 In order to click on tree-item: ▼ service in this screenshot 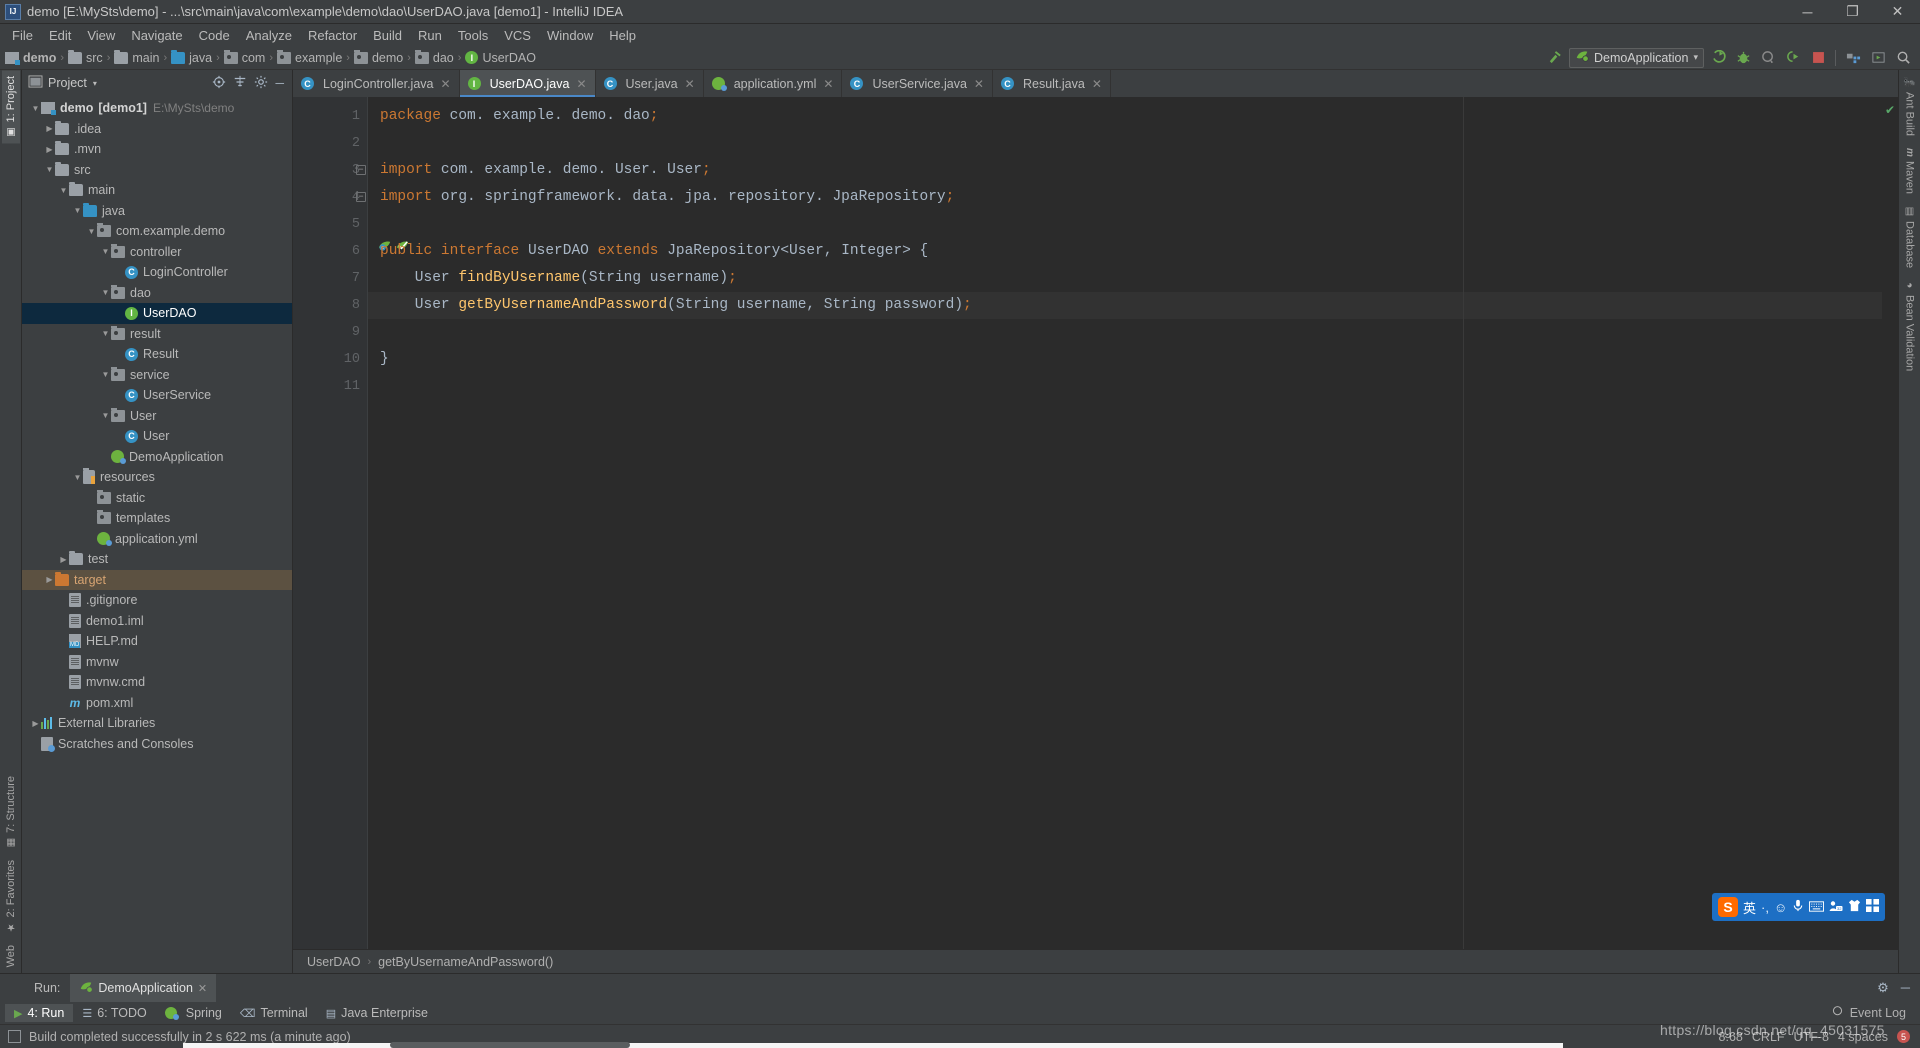, I will do `click(157, 375)`.